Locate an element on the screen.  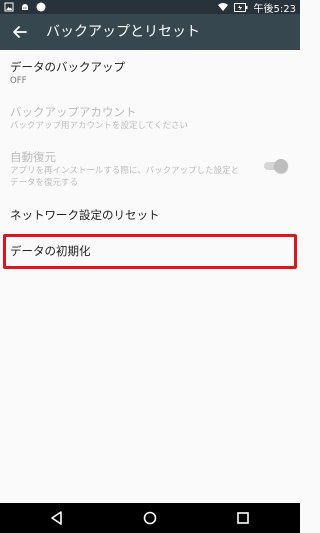
toggle-thumb is located at coordinates (281, 166).